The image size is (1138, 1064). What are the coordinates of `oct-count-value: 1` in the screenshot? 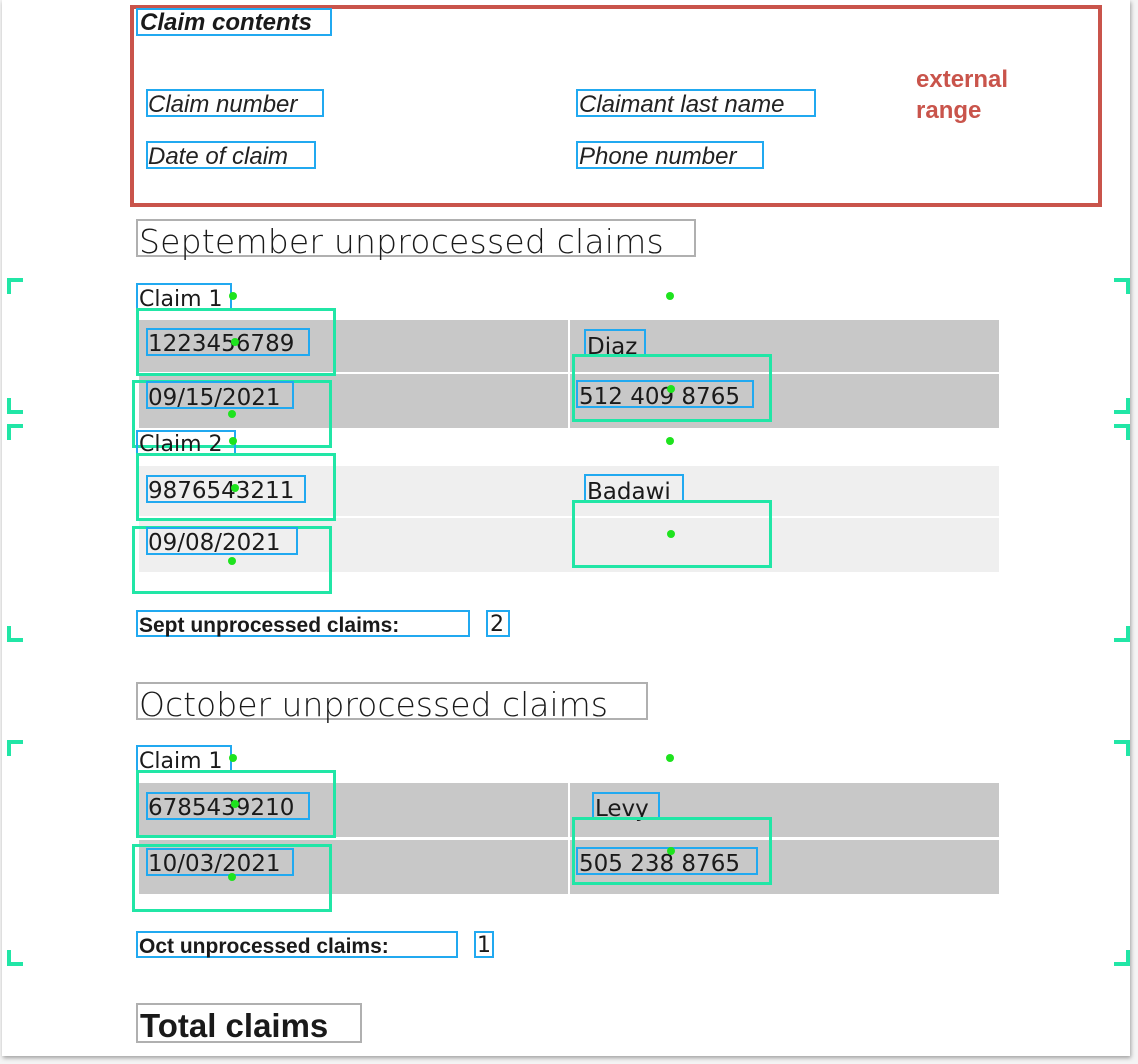 It's located at (484, 945).